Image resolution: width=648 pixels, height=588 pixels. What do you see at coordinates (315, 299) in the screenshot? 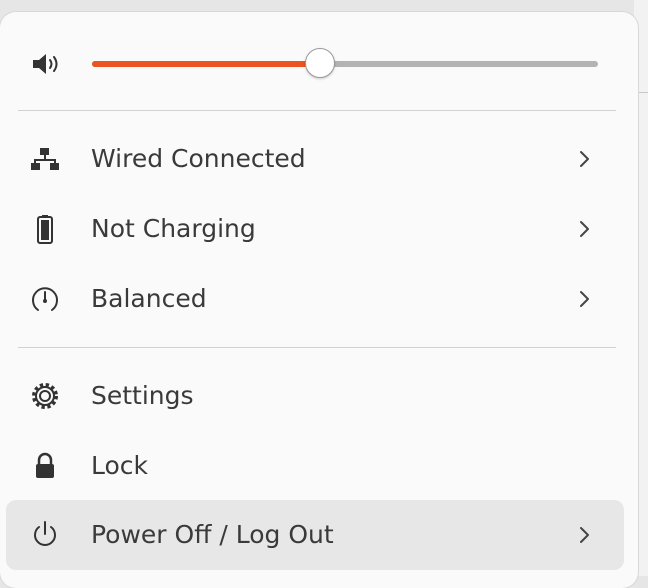
I see `power-mode-item: Balanced` at bounding box center [315, 299].